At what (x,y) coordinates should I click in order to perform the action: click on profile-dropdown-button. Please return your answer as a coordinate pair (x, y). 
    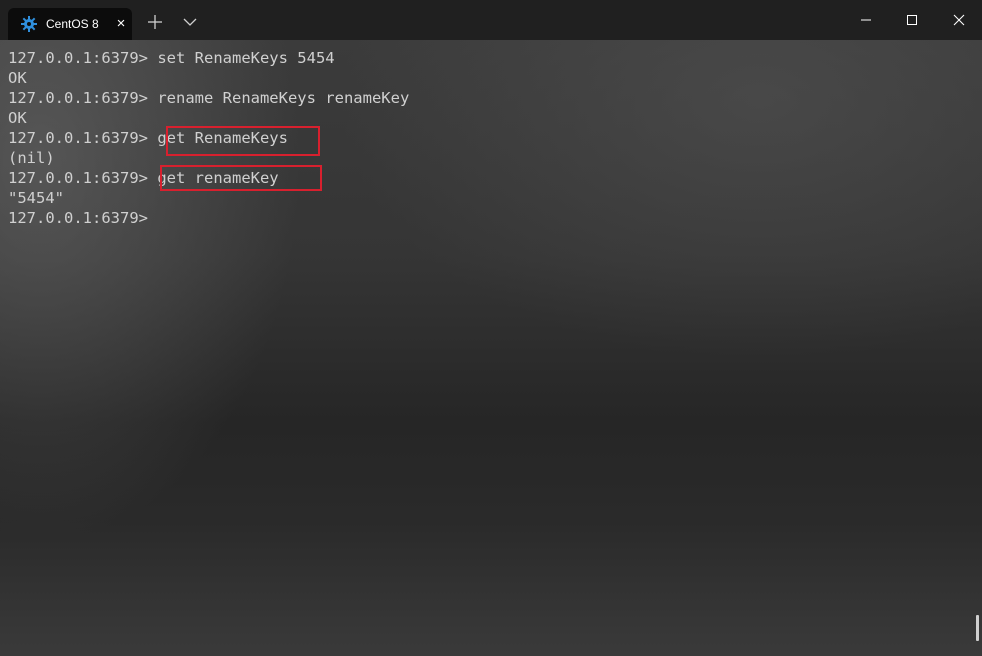
    Looking at the image, I should click on (190, 22).